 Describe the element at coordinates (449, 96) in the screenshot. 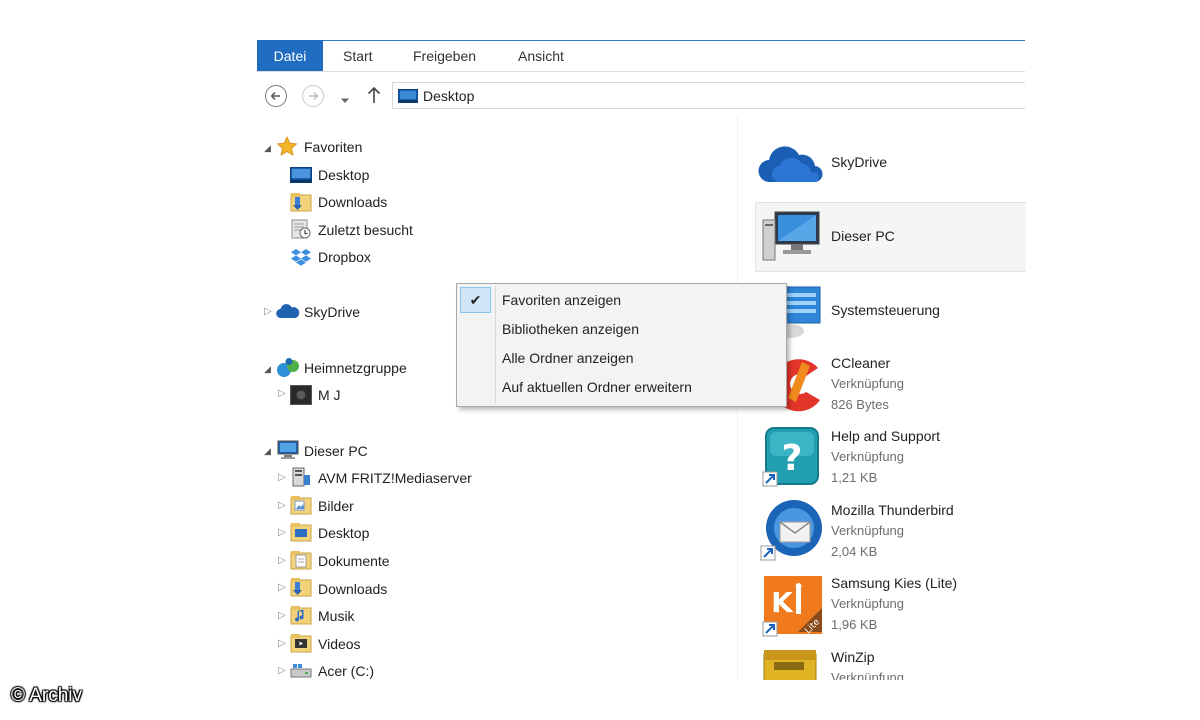

I see `address-location: Desktop` at that location.